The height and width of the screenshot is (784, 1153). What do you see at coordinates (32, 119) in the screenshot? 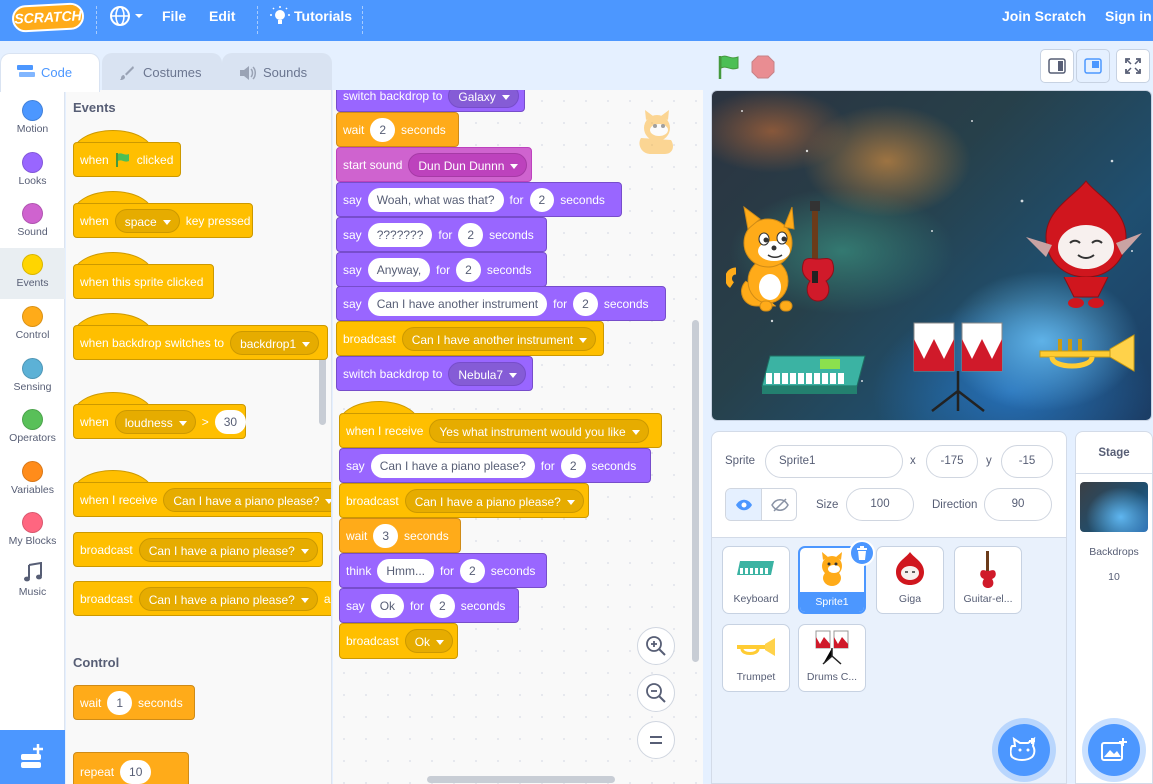
I see `category-motion: Motion` at bounding box center [32, 119].